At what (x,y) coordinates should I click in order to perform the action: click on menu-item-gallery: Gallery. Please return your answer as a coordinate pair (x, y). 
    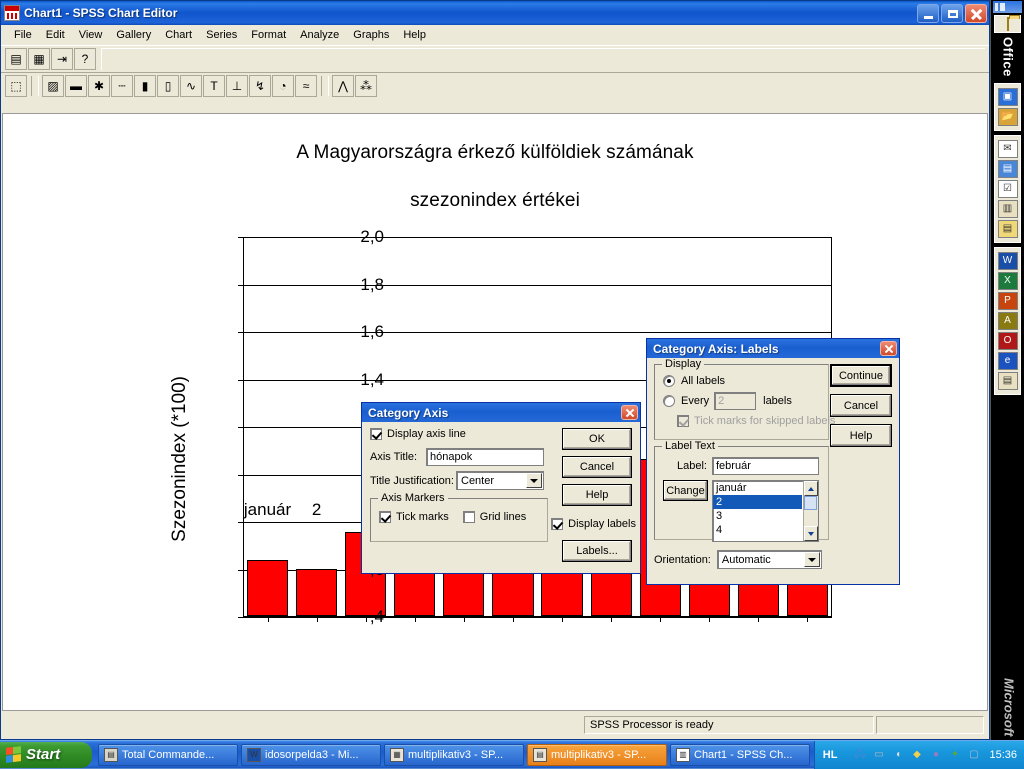
    Looking at the image, I should click on (133, 35).